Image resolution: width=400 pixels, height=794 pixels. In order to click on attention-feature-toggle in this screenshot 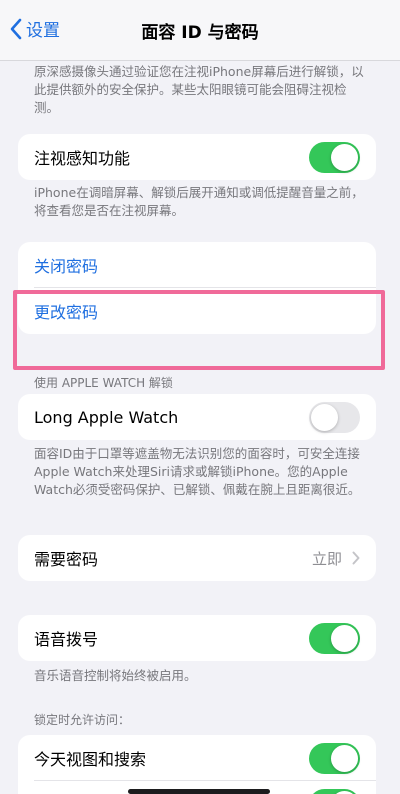, I will do `click(334, 157)`.